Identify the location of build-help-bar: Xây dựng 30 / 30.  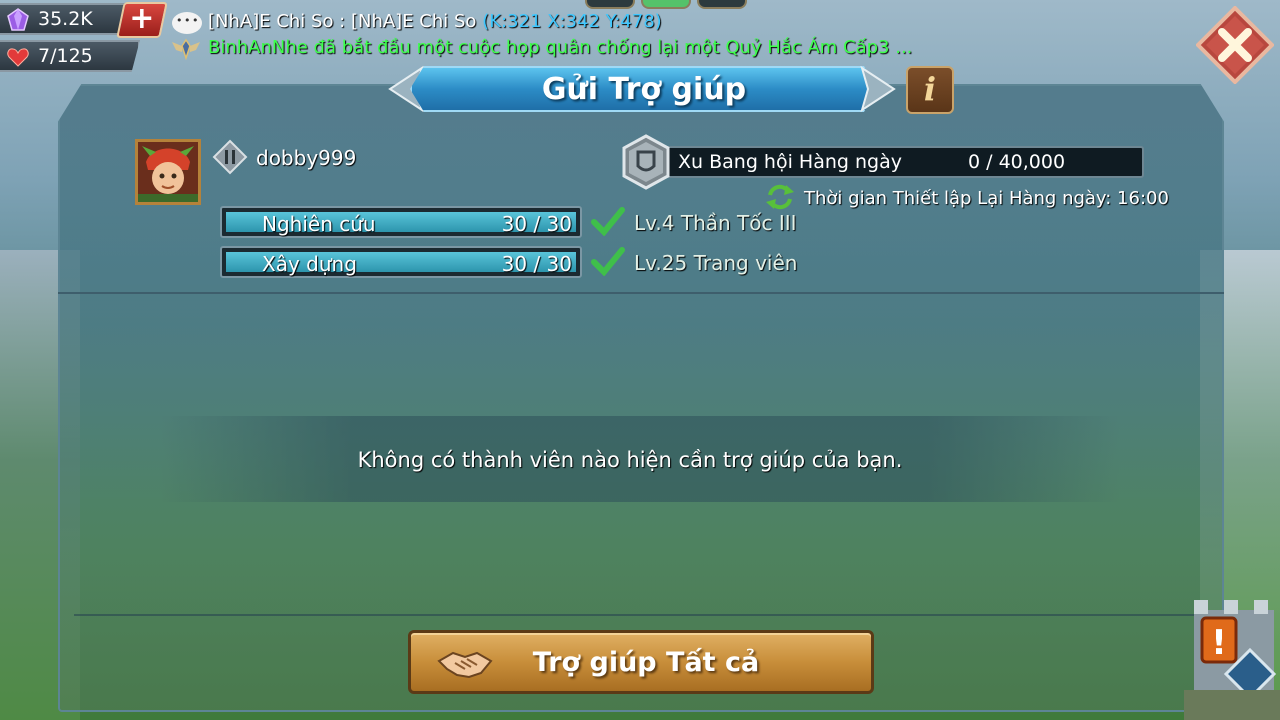
(401, 262).